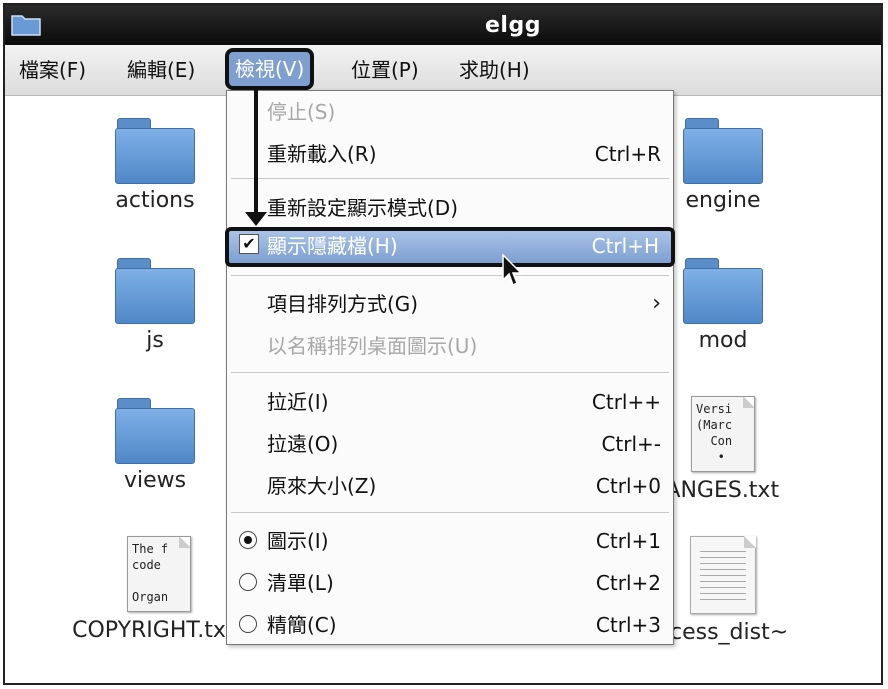 This screenshot has width=888, height=689. I want to click on callout-arrow-head, so click(256, 219).